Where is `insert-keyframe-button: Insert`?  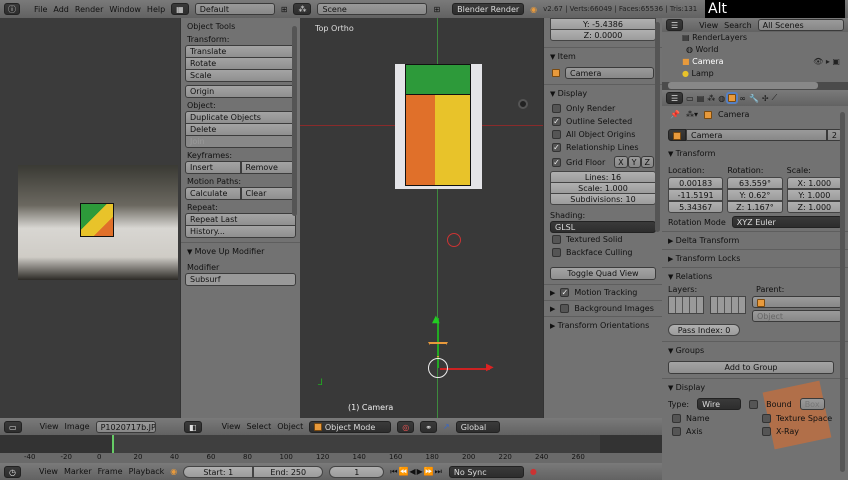
insert-keyframe-button: Insert is located at coordinates (213, 167).